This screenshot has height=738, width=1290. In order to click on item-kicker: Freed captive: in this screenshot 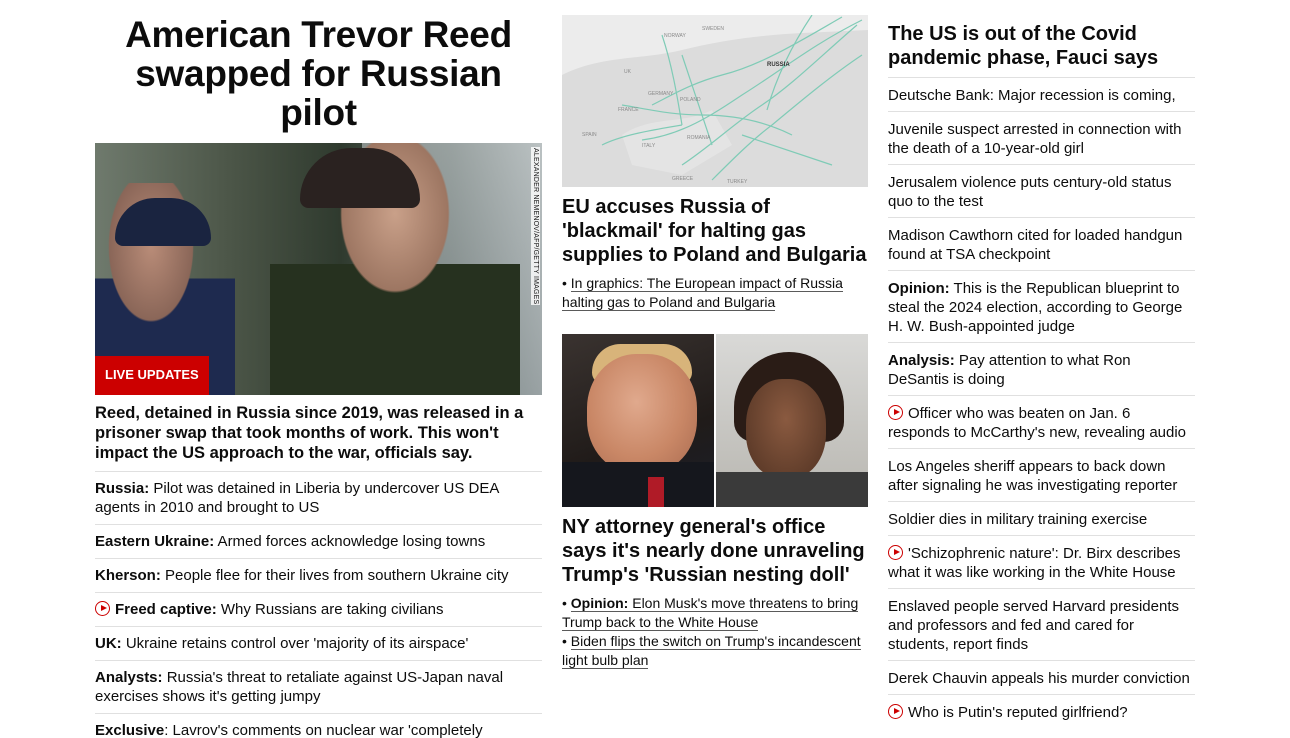, I will do `click(166, 609)`.